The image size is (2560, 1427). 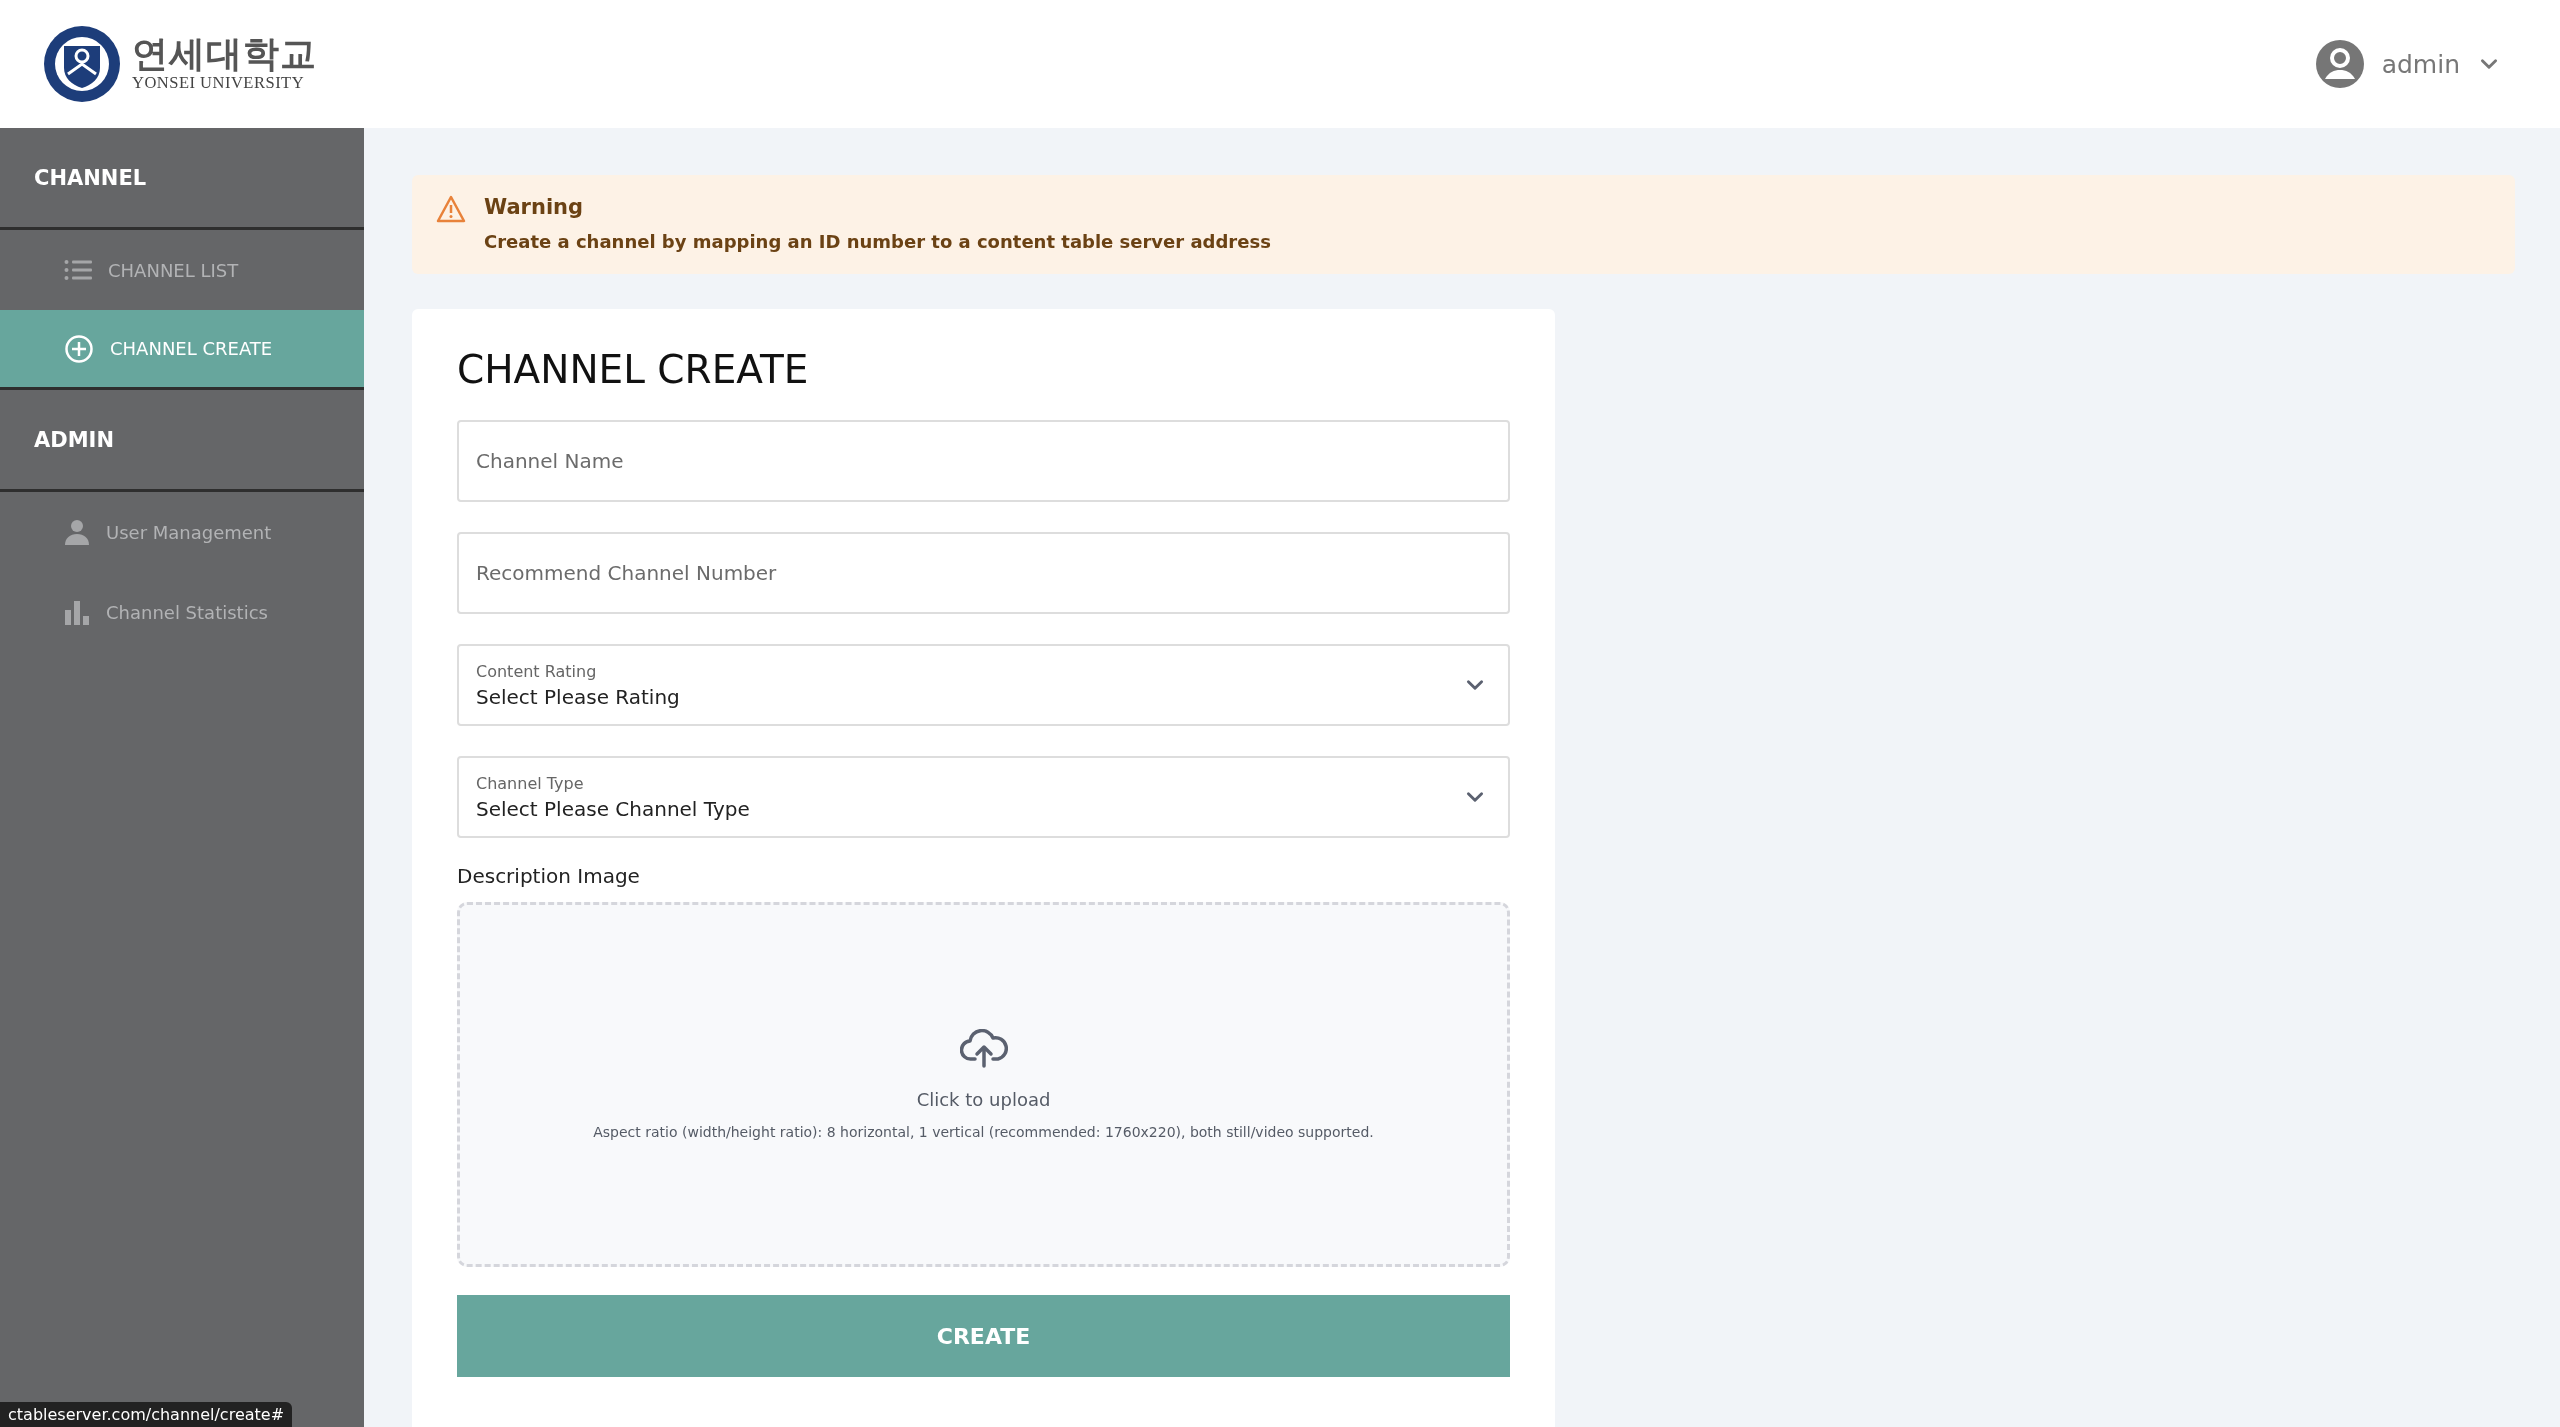 I want to click on cloud-upload-icon, so click(x=983, y=1049).